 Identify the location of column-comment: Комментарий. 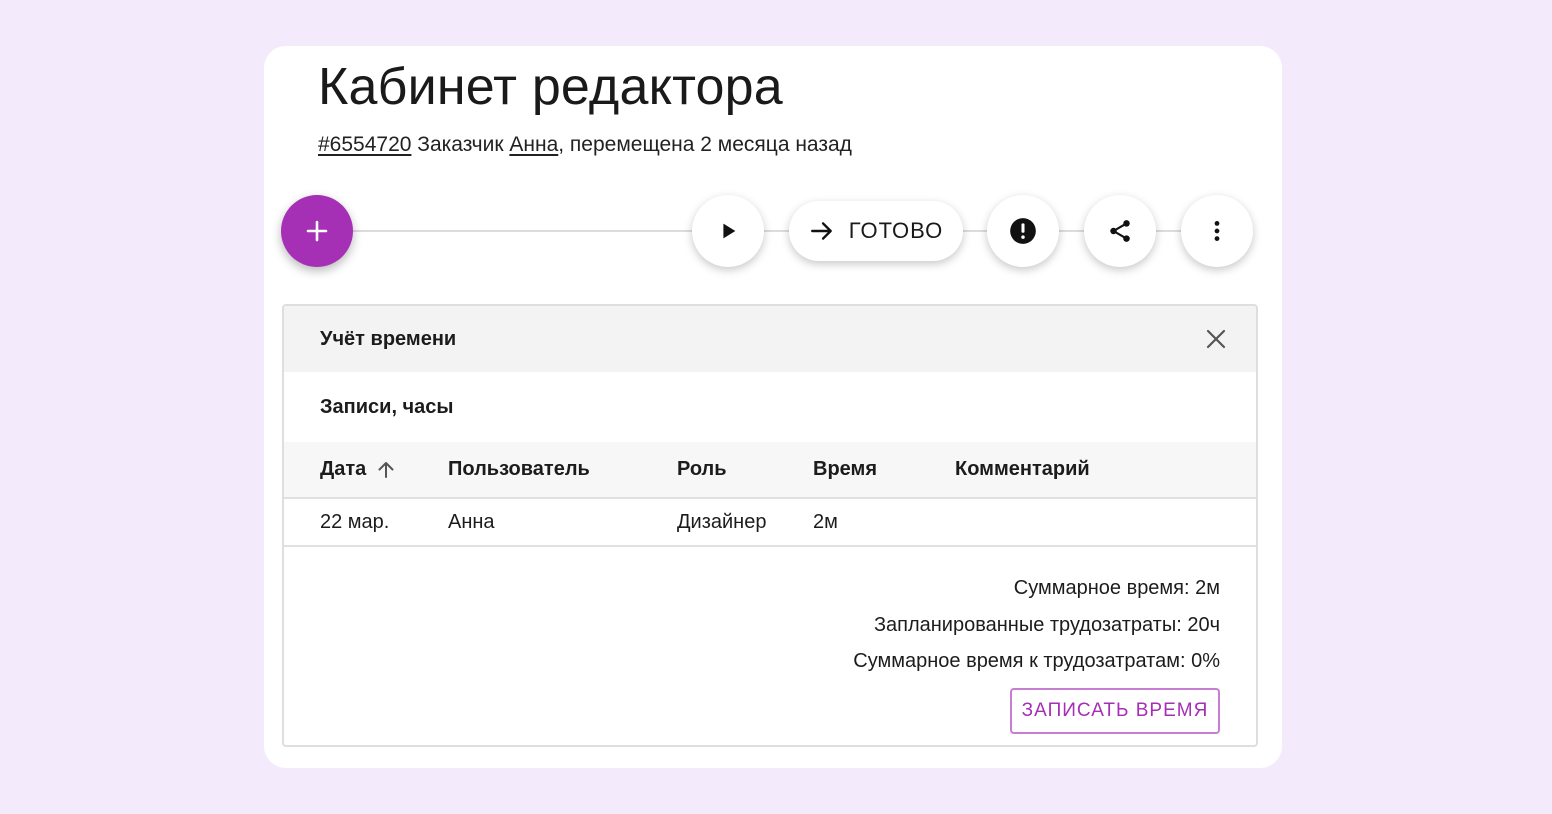
(1105, 470).